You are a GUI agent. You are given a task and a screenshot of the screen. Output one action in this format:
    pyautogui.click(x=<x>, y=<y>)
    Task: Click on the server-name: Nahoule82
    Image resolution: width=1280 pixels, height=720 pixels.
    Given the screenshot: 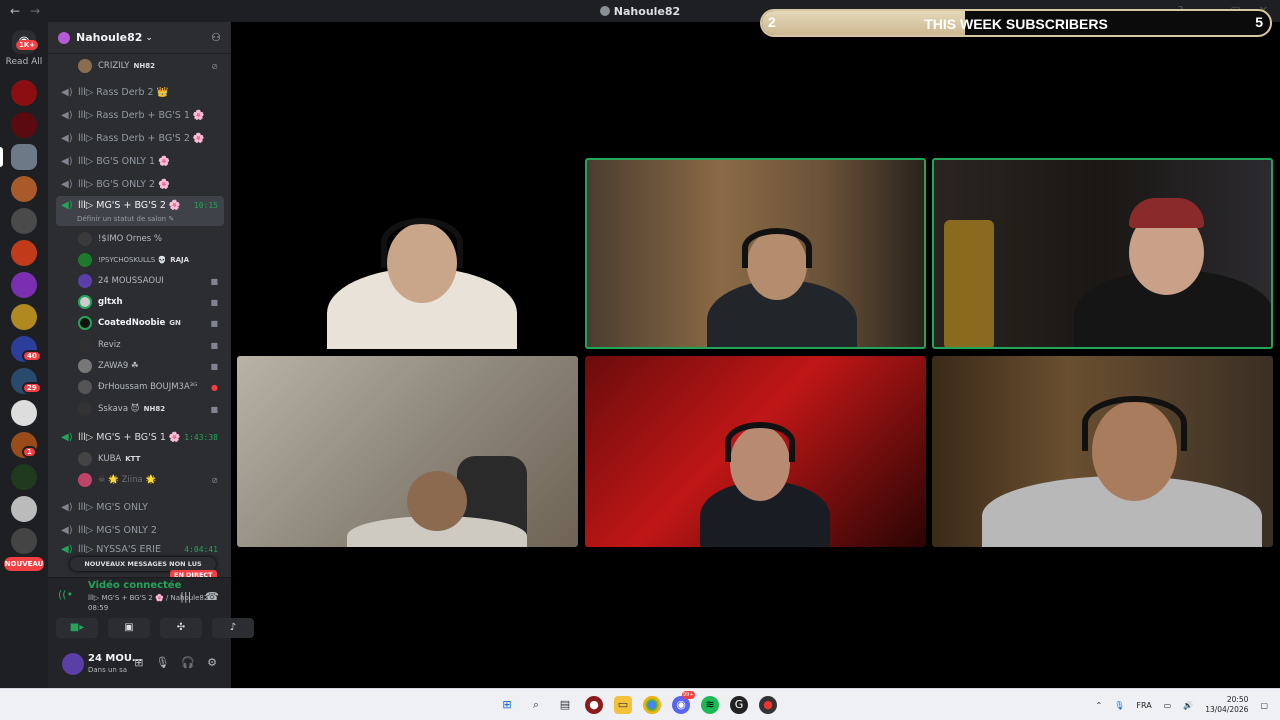 What is the action you would take?
    pyautogui.click(x=109, y=37)
    